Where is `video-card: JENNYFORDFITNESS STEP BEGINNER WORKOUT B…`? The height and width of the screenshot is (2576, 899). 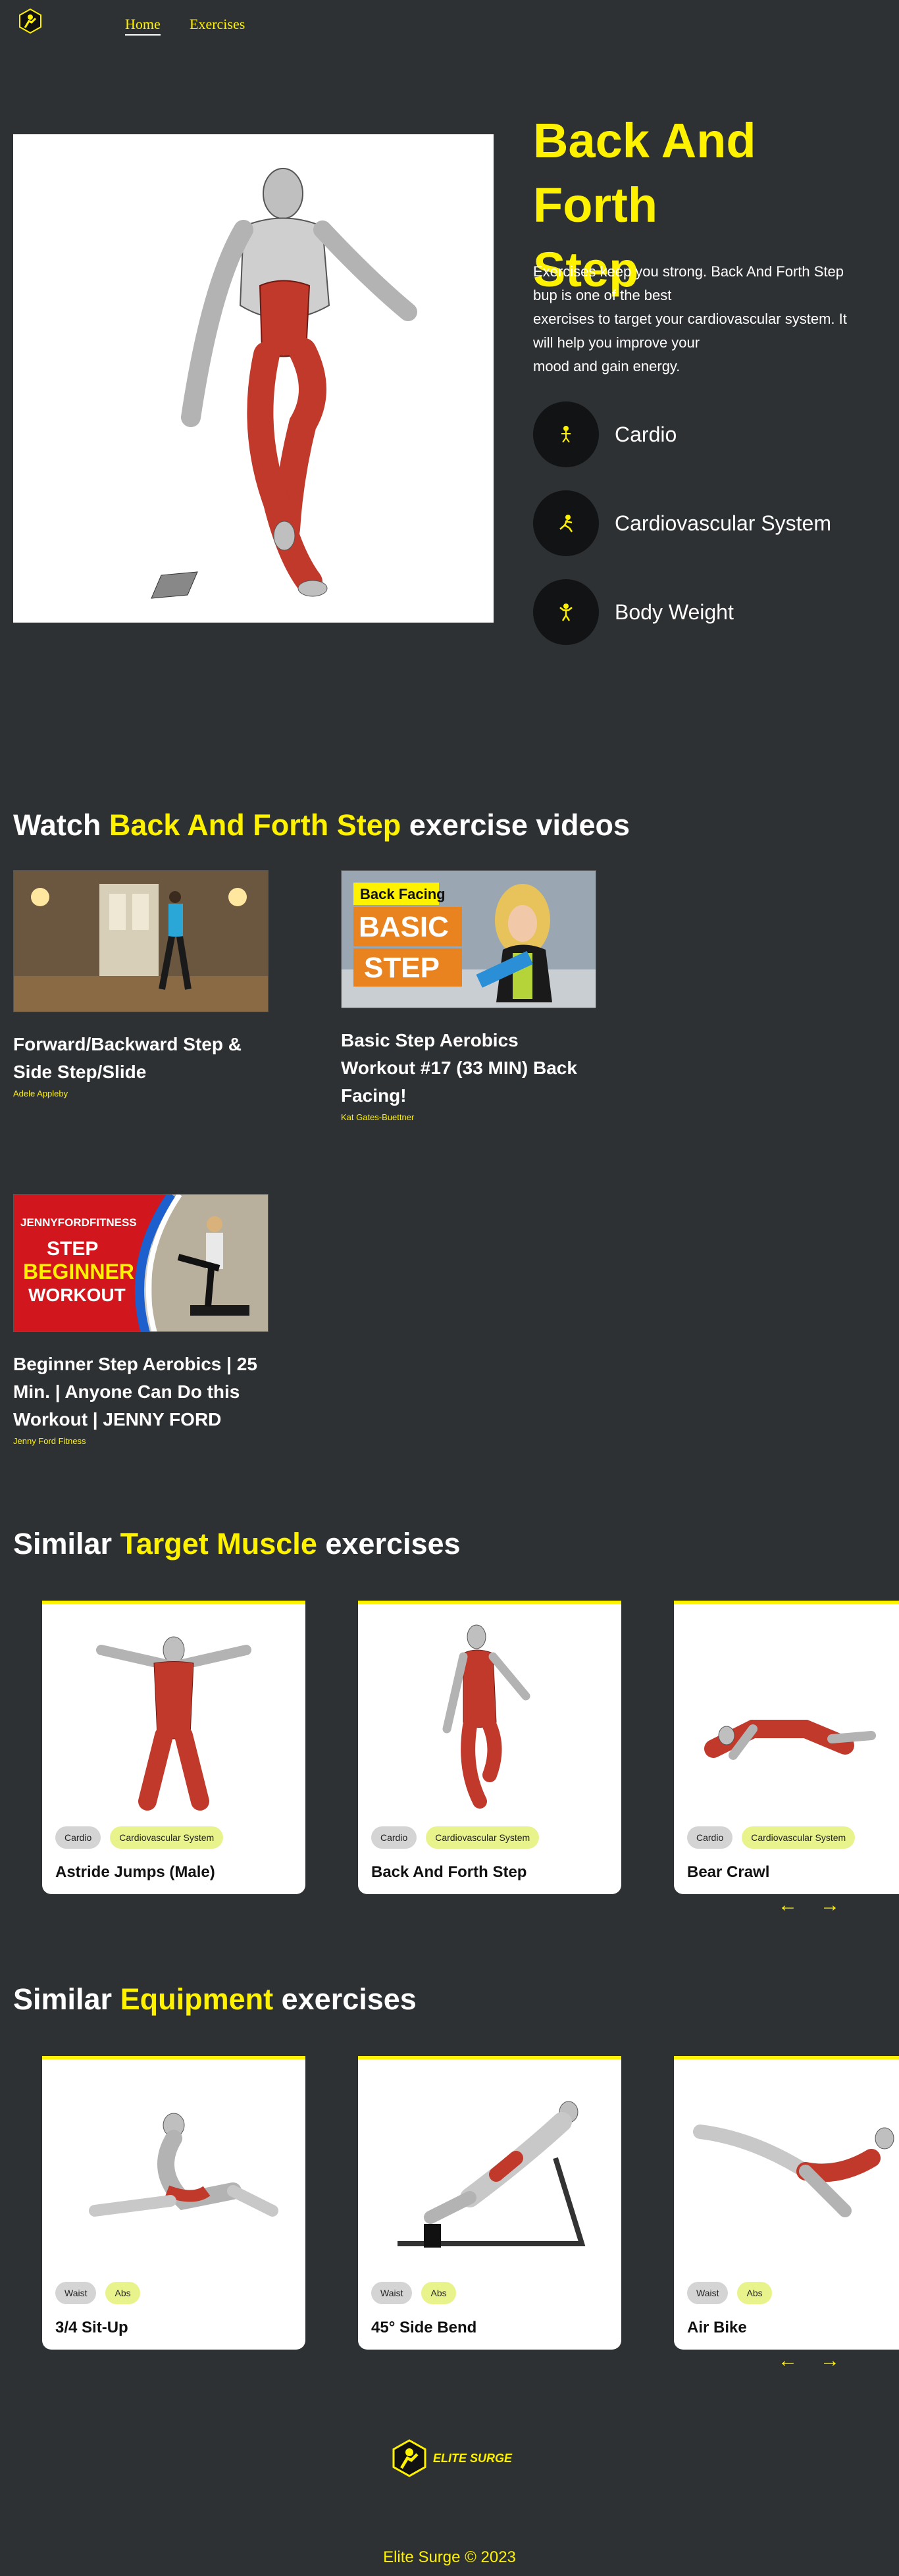 video-card: JENNYFORDFITNESS STEP BEGINNER WORKOUT B… is located at coordinates (141, 1320).